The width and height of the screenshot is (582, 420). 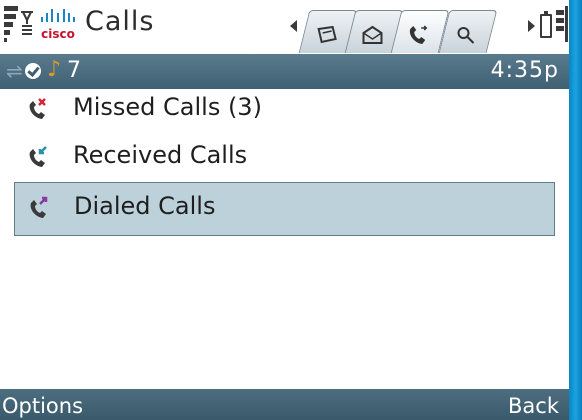 I want to click on list-item-label: Missed Calls (3), so click(x=167, y=107).